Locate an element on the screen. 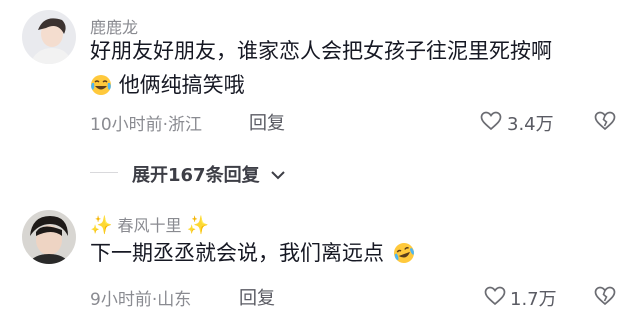 The width and height of the screenshot is (640, 323). comment-text: 下一期丞丞就会说，我们离远点 is located at coordinates (237, 253).